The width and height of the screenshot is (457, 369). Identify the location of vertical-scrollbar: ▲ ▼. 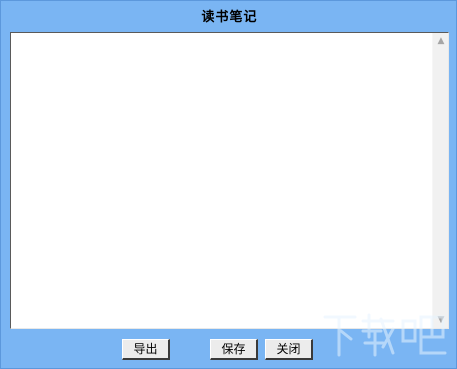
(440, 180).